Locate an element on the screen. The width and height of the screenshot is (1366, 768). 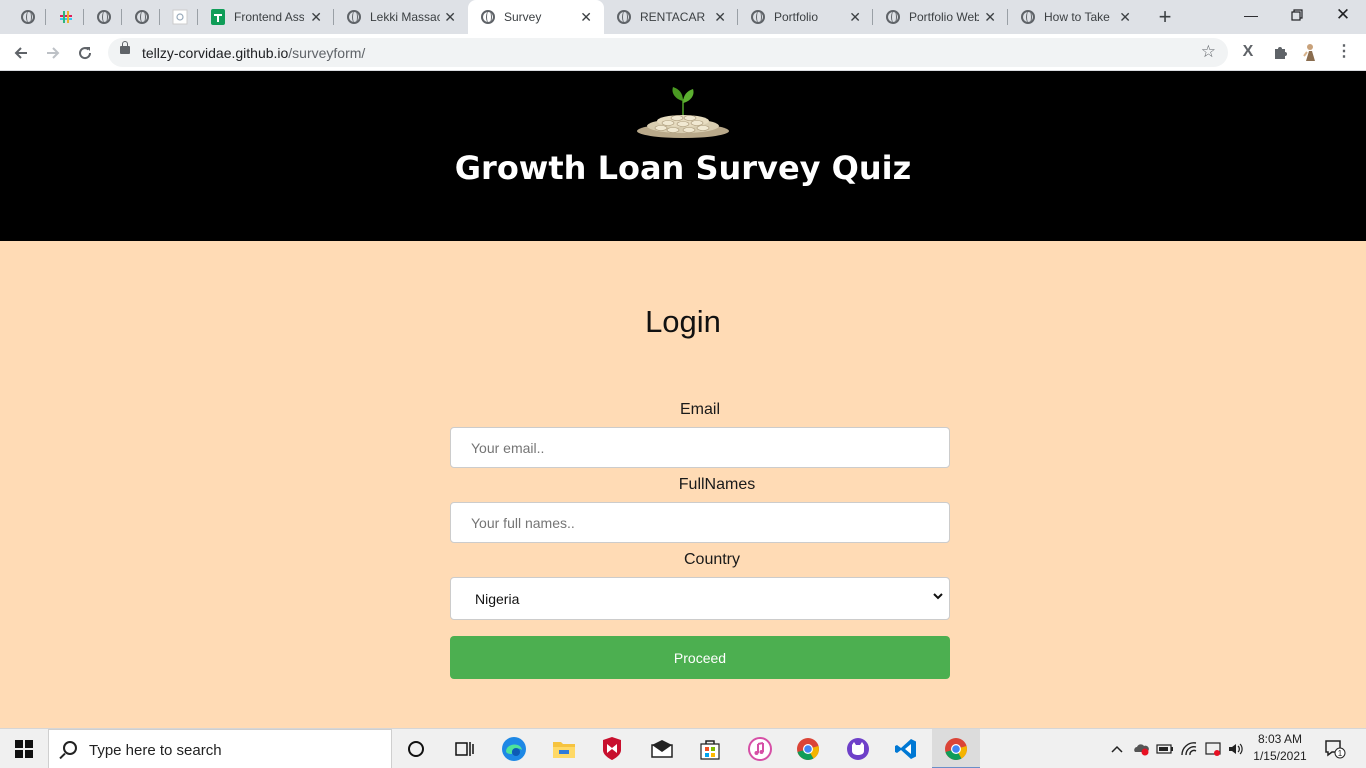
slack-icon is located at coordinates (66, 17).